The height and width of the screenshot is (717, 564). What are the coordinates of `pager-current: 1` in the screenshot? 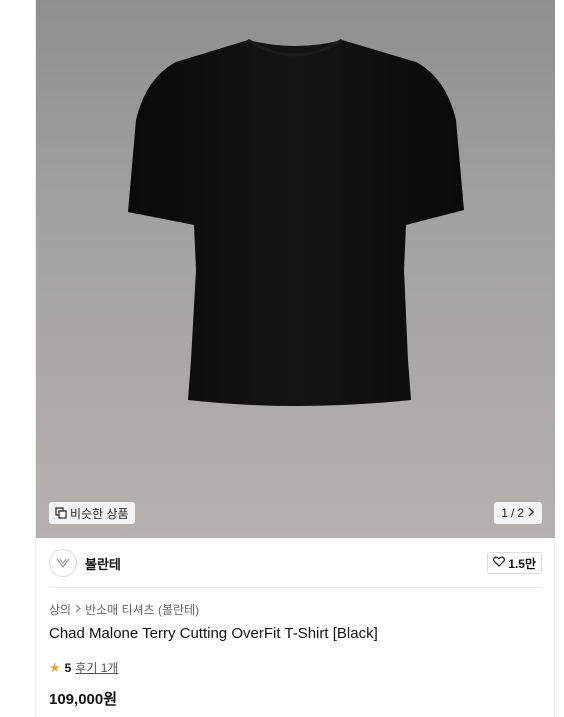 It's located at (504, 513).